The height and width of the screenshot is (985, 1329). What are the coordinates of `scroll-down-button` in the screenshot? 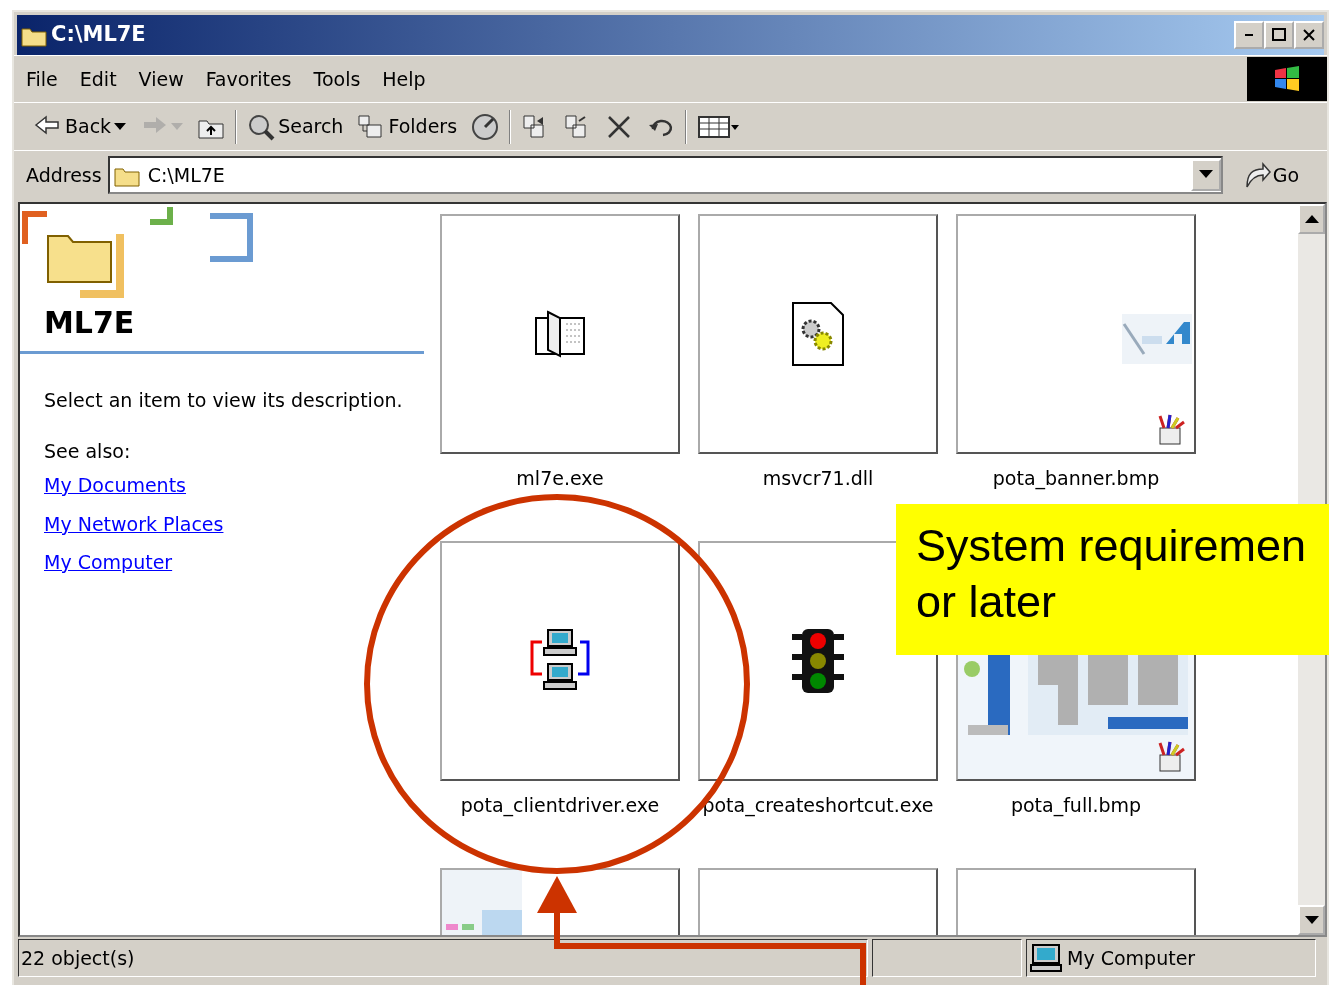 It's located at (1311, 920).